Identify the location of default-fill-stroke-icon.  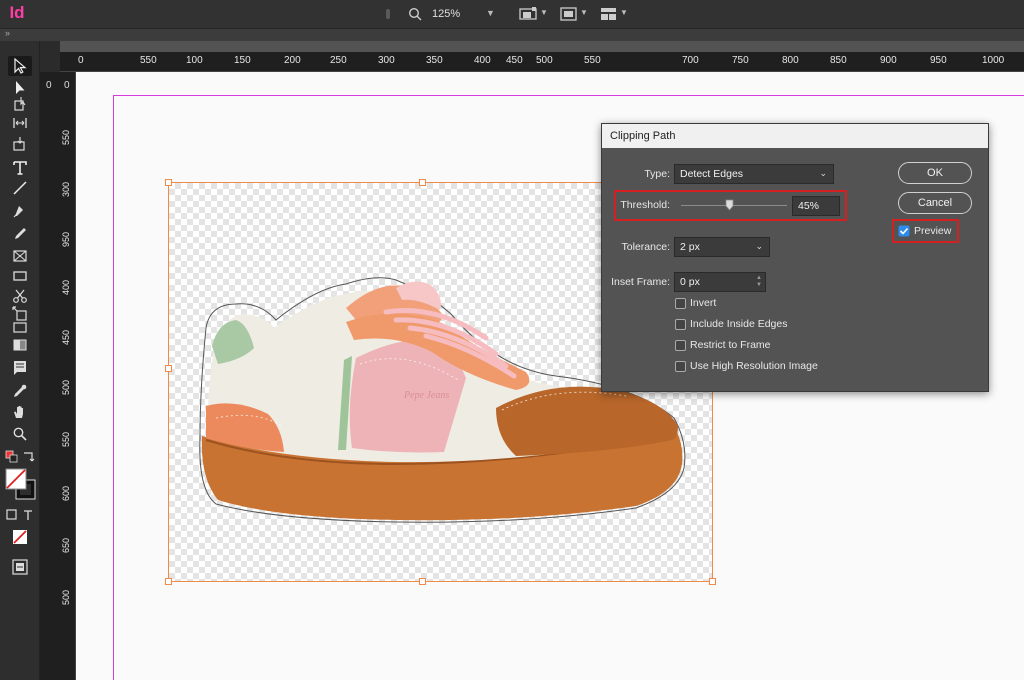
(12, 457).